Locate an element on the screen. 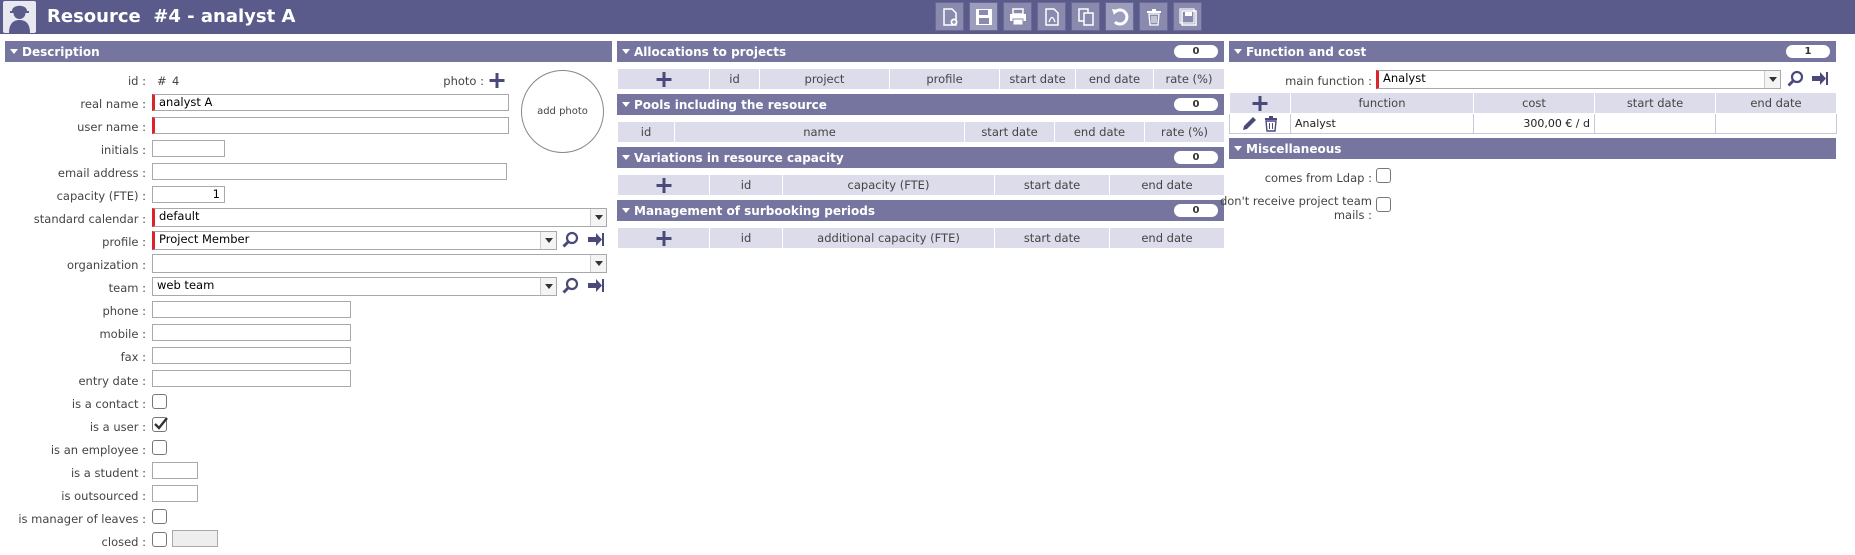 Image resolution: width=1855 pixels, height=555 pixels. add-variation-button is located at coordinates (663, 185).